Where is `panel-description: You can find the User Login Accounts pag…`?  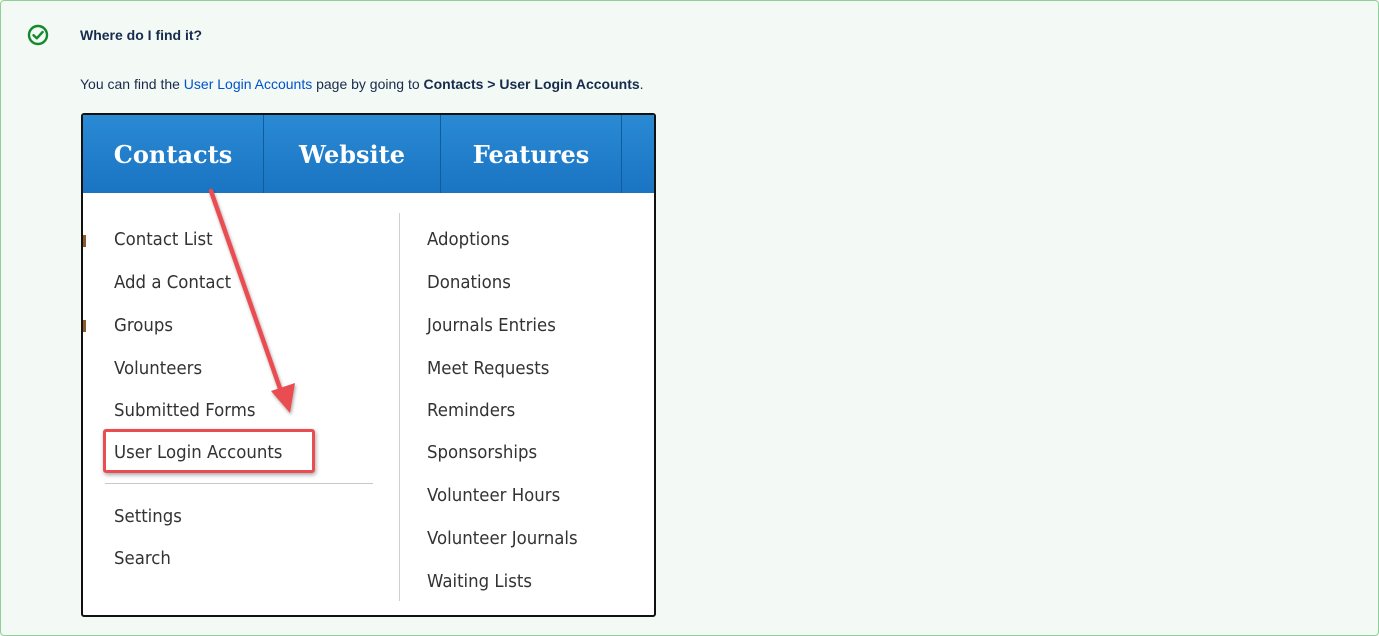 panel-description: You can find the User Login Accounts pag… is located at coordinates (362, 84).